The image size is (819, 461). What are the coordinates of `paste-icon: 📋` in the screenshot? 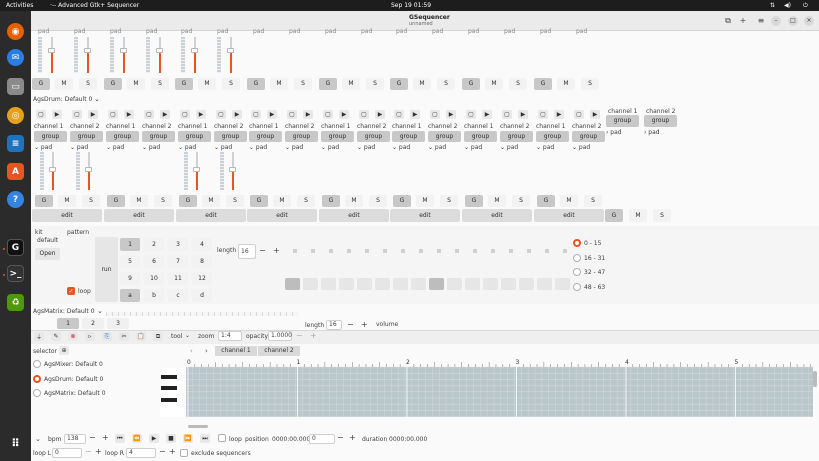 It's located at (141, 336).